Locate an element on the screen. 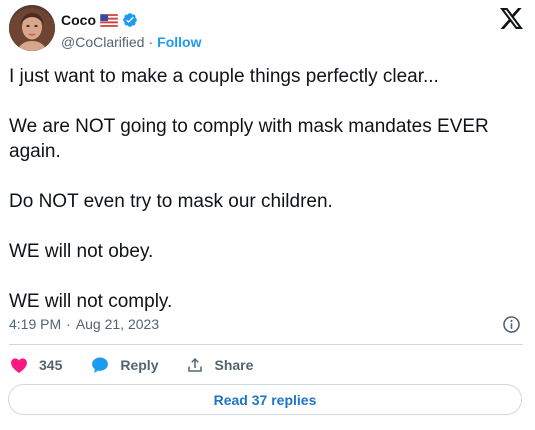 Image resolution: width=535 pixels, height=430 pixels. author-handle: @CoClarified is located at coordinates (102, 42).